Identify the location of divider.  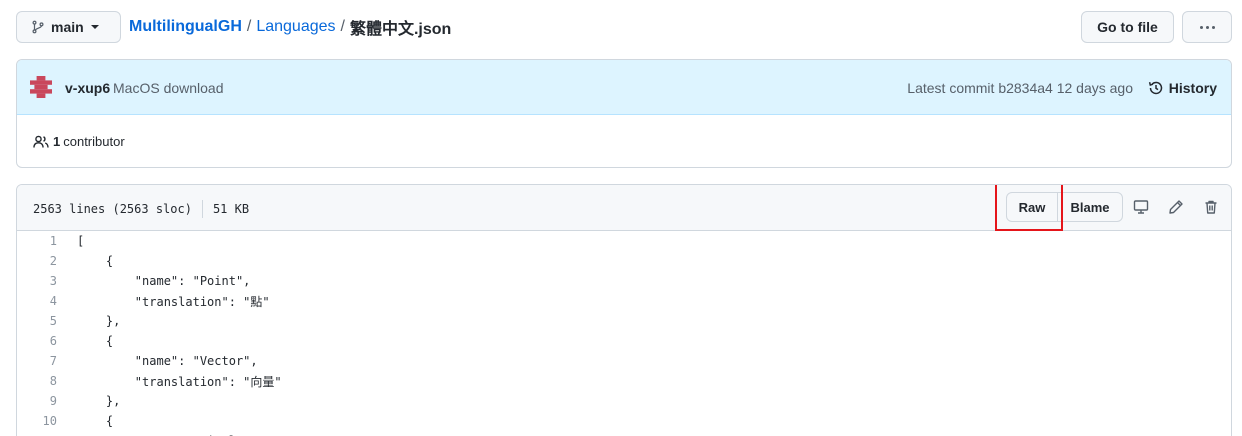
(202, 209).